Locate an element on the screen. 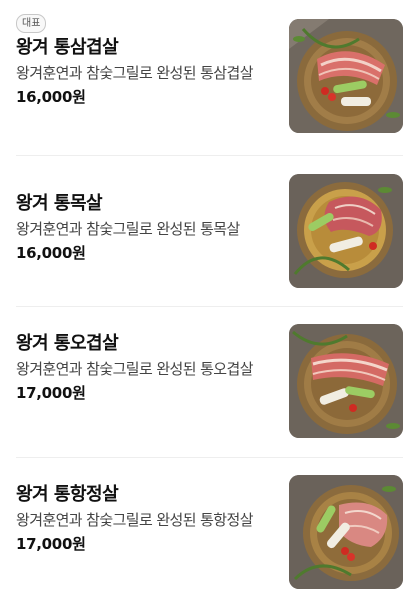 The image size is (416, 604). menu-item-info: 왕겨 통항정살 왕겨훈연과 참숯그릴로 완성된 통항정살 17,000원 is located at coordinates (146, 518).